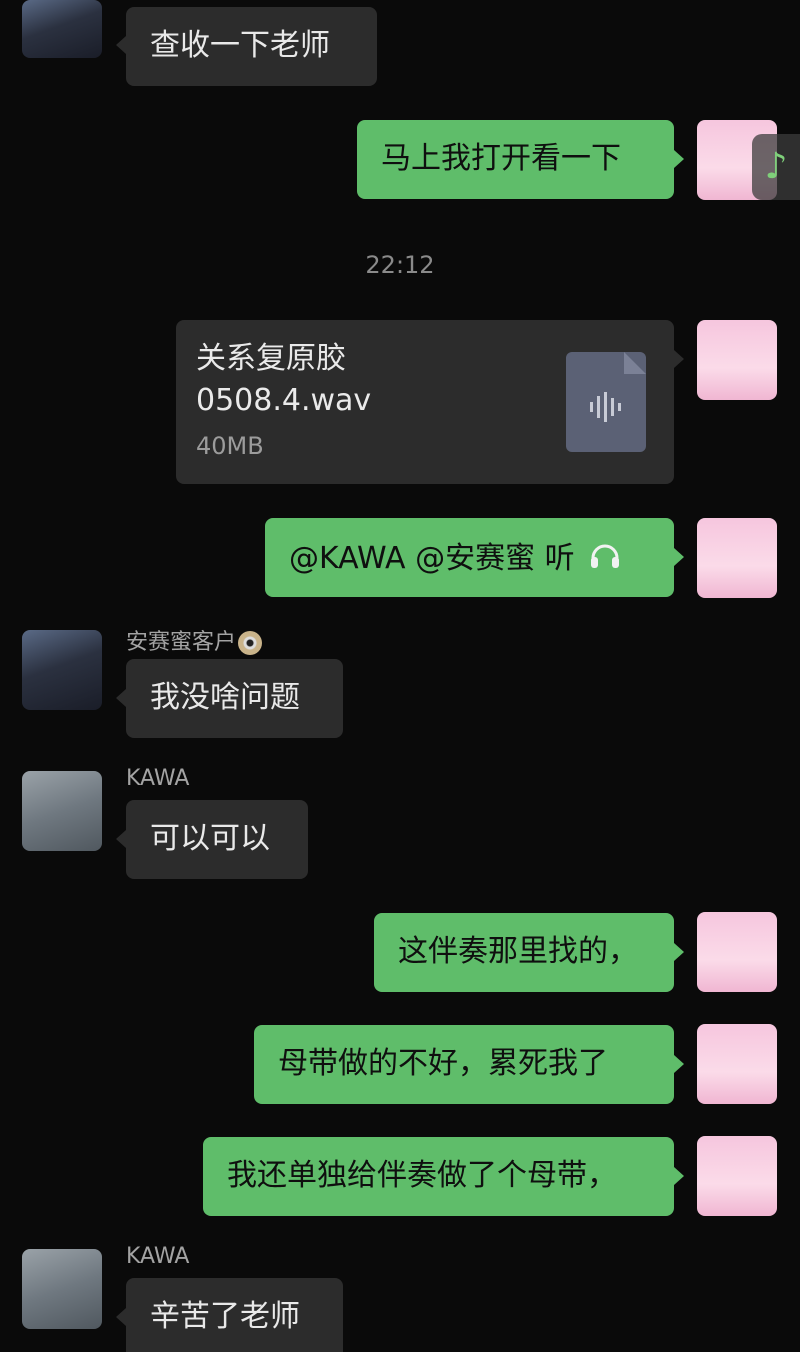 The width and height of the screenshot is (800, 1352). Describe the element at coordinates (225, 1316) in the screenshot. I see `message-text: 辛苦了老师` at that location.